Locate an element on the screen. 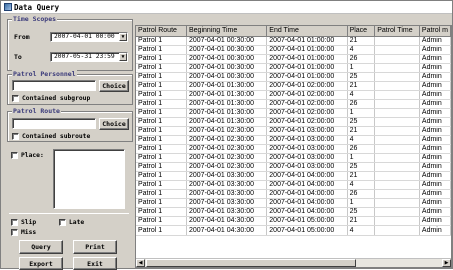 This screenshot has width=453, height=270. place-listbox is located at coordinates (89, 179).